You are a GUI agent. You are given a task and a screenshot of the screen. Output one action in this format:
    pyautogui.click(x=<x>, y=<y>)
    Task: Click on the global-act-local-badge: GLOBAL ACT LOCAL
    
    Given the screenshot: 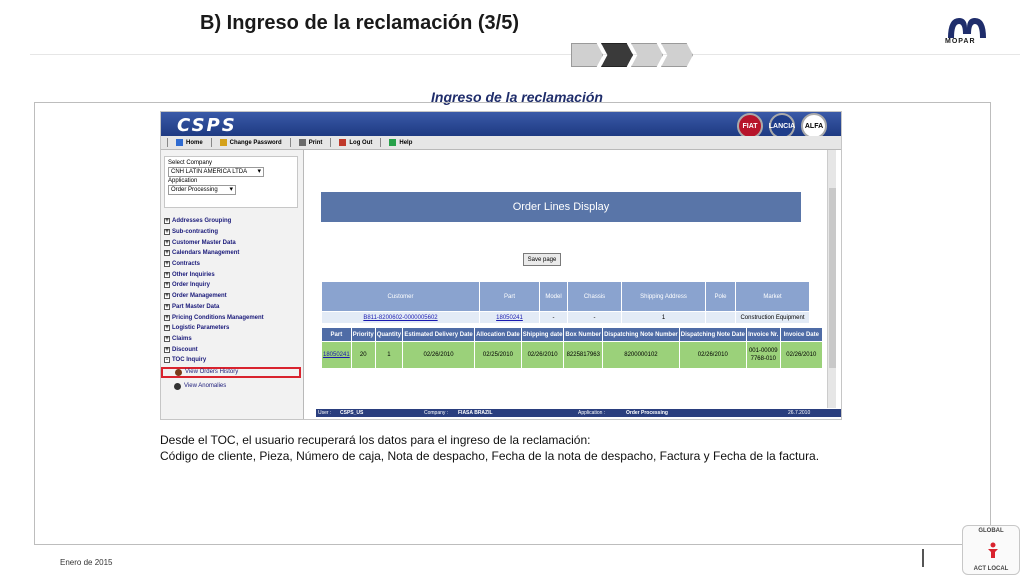 What is the action you would take?
    pyautogui.click(x=991, y=550)
    